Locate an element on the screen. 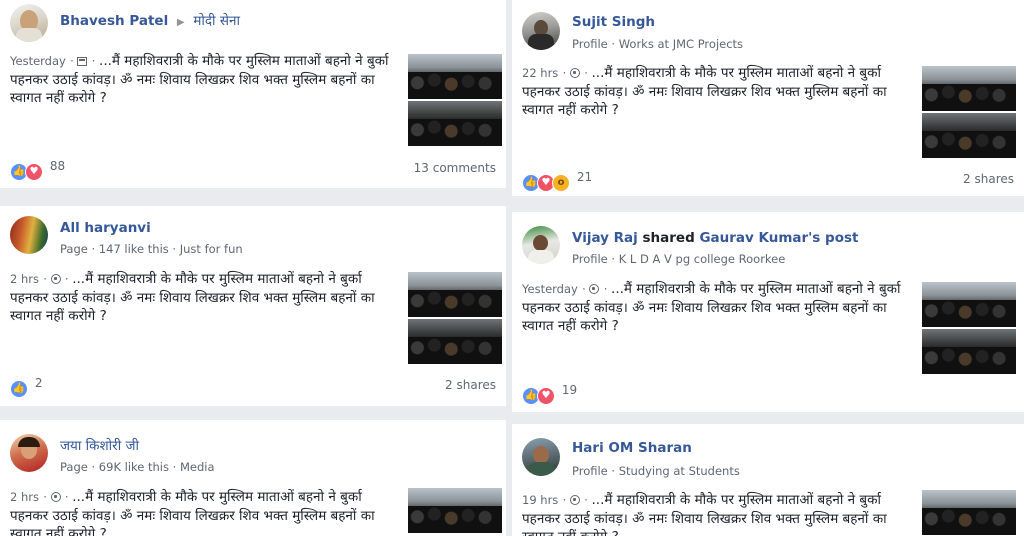  author-subtitle: Profile · Works at JMC Projects is located at coordinates (658, 44).